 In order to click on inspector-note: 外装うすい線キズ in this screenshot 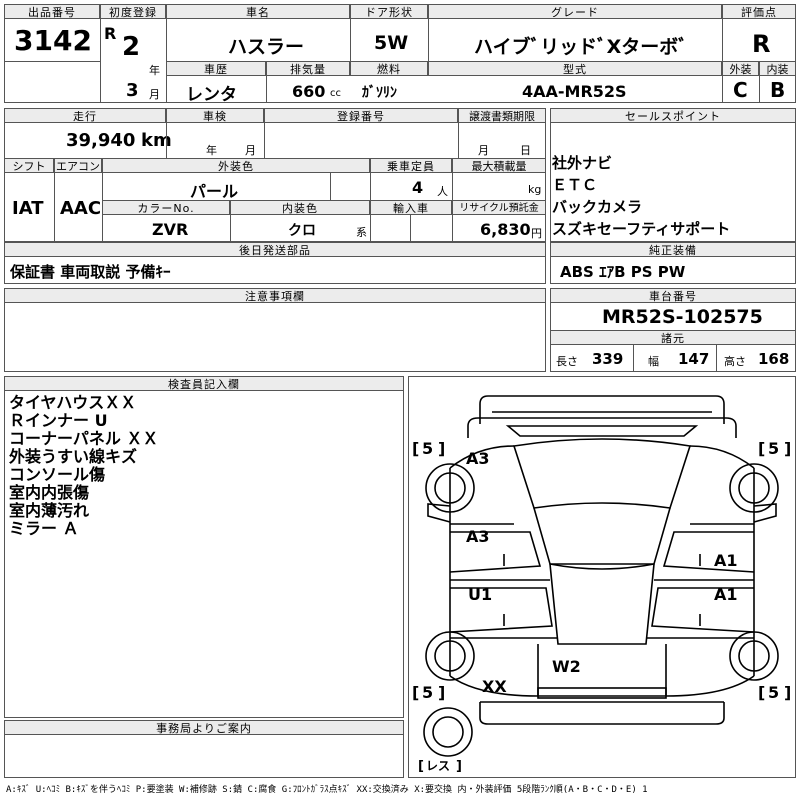, I will do `click(73, 456)`.